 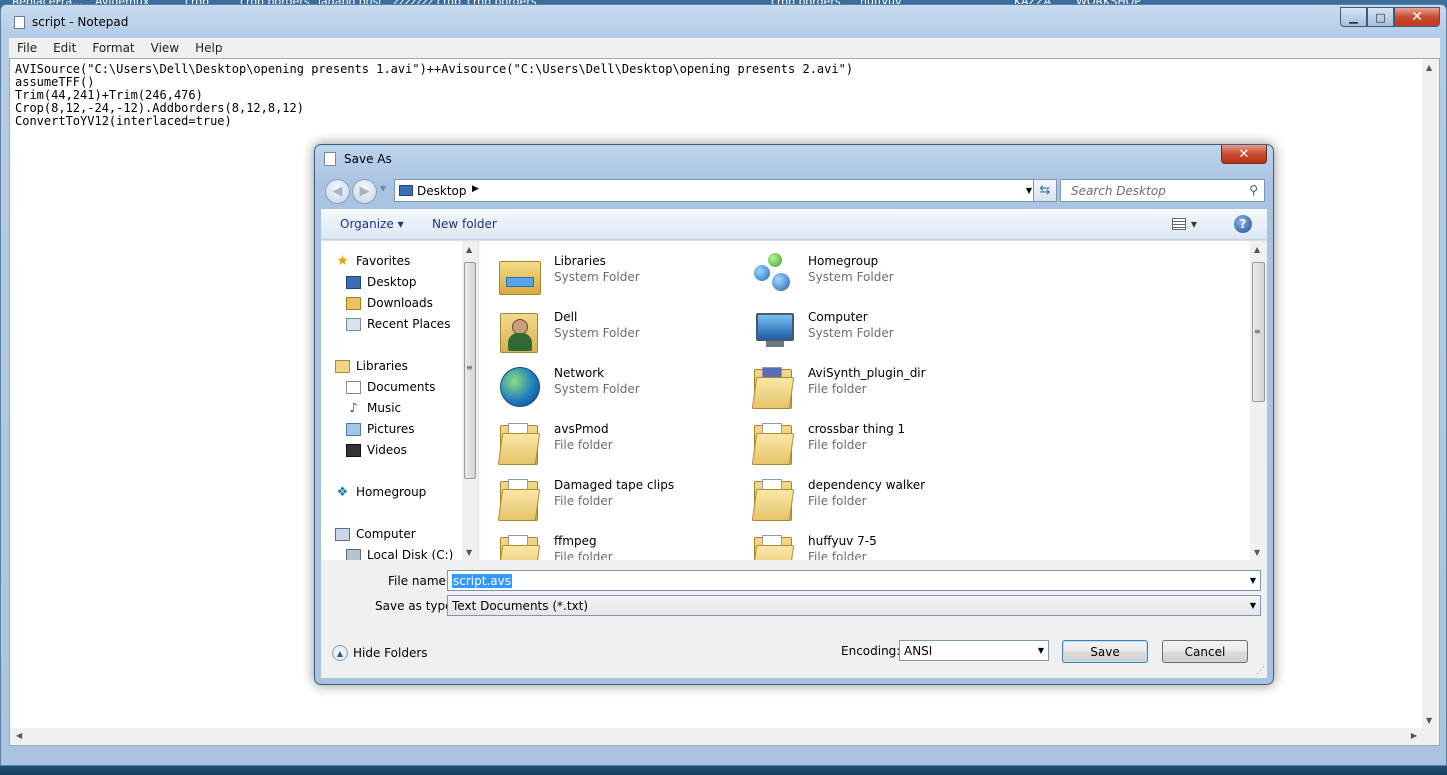 I want to click on nav-recent-places: Recent Places, so click(x=398, y=324).